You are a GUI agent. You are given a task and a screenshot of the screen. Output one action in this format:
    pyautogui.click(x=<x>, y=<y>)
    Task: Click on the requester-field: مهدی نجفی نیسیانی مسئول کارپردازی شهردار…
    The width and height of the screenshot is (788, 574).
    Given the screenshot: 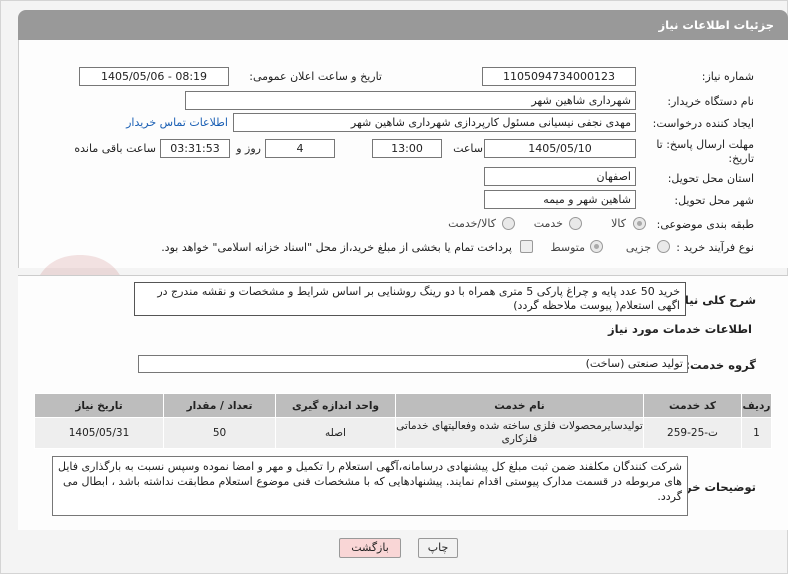 What is the action you would take?
    pyautogui.click(x=434, y=122)
    